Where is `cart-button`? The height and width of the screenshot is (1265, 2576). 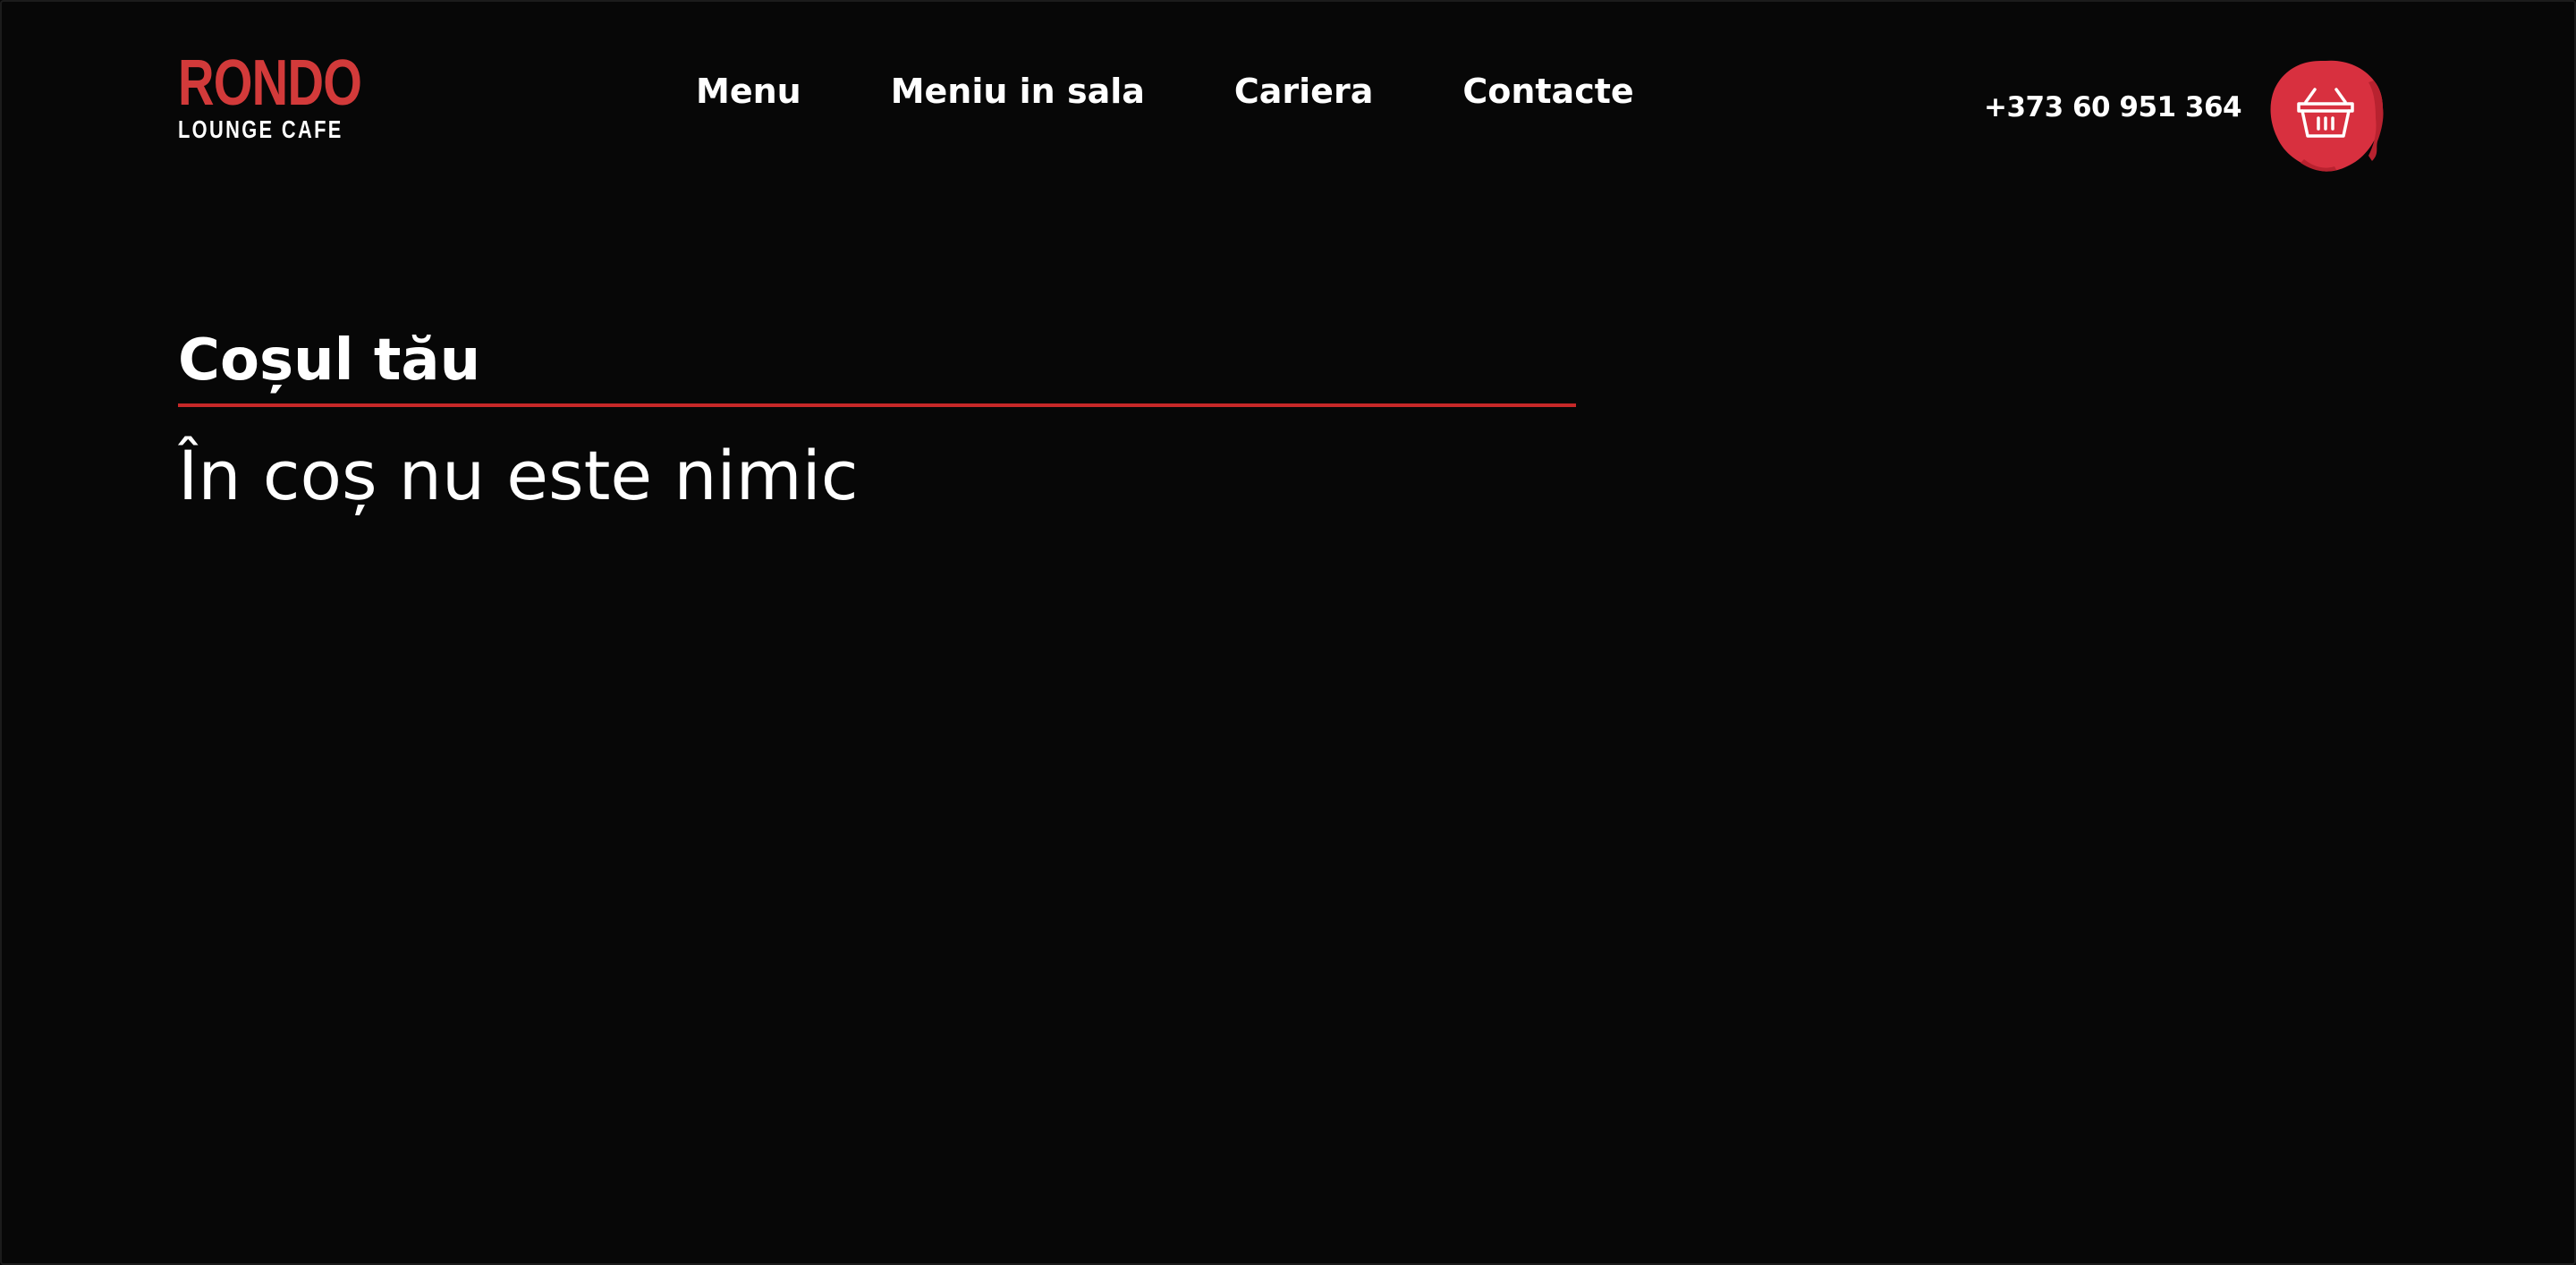
cart-button is located at coordinates (2325, 116).